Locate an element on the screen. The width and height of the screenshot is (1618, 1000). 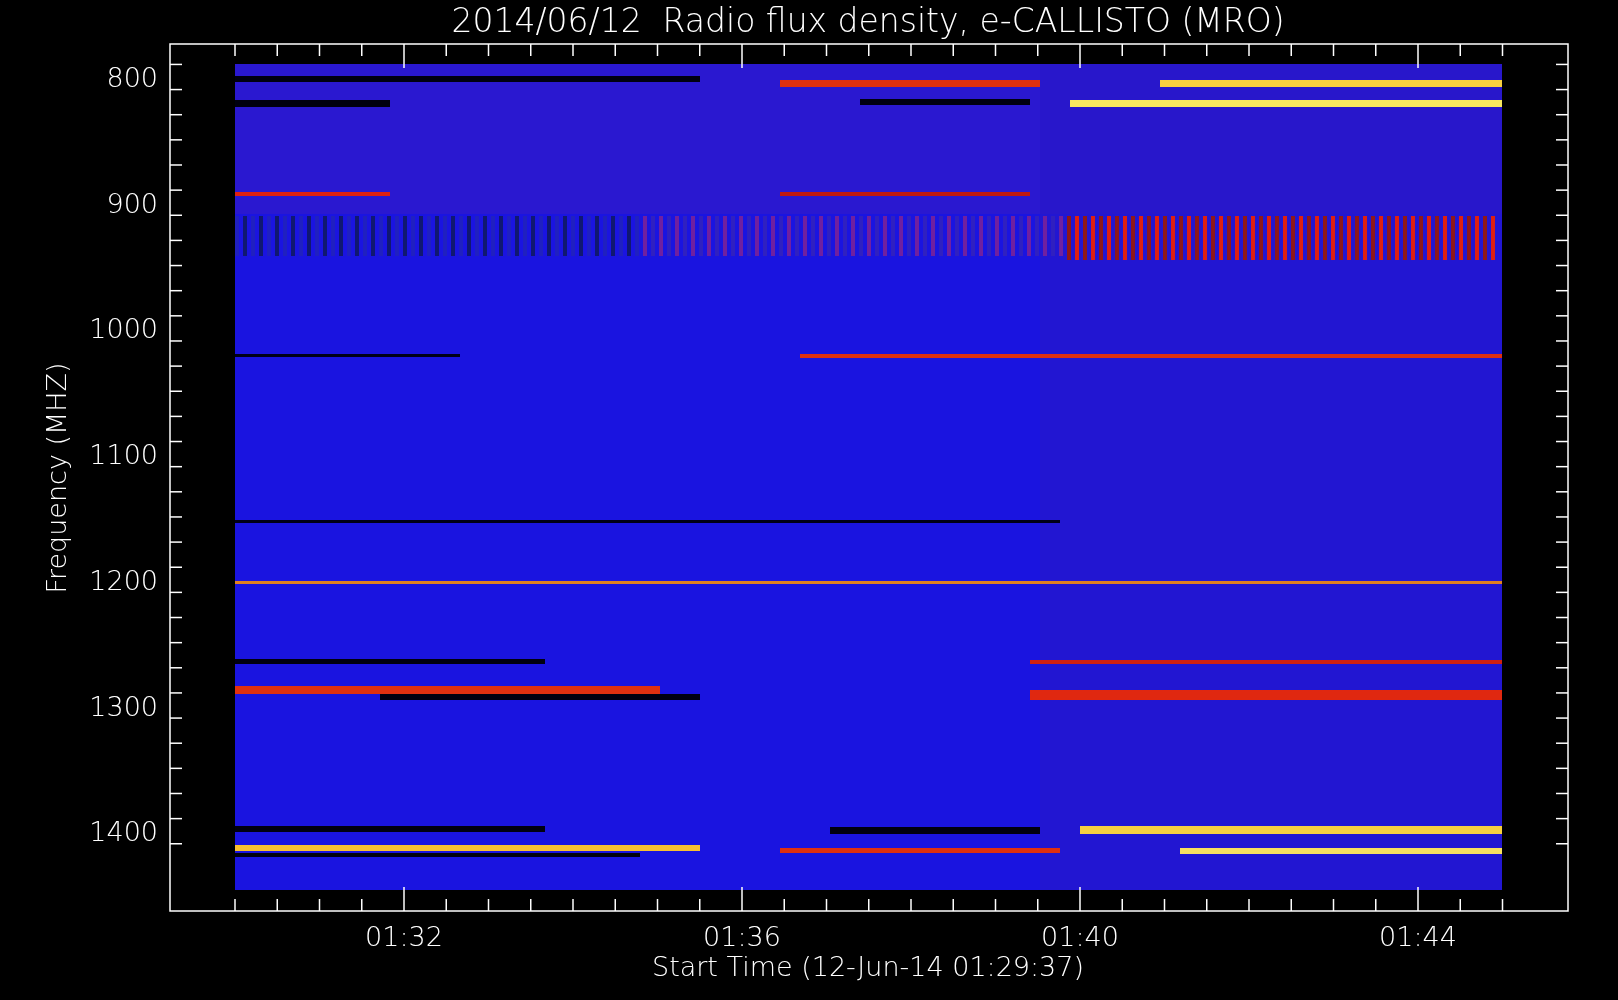
x-tick-label: 01:40 is located at coordinates (1080, 936).